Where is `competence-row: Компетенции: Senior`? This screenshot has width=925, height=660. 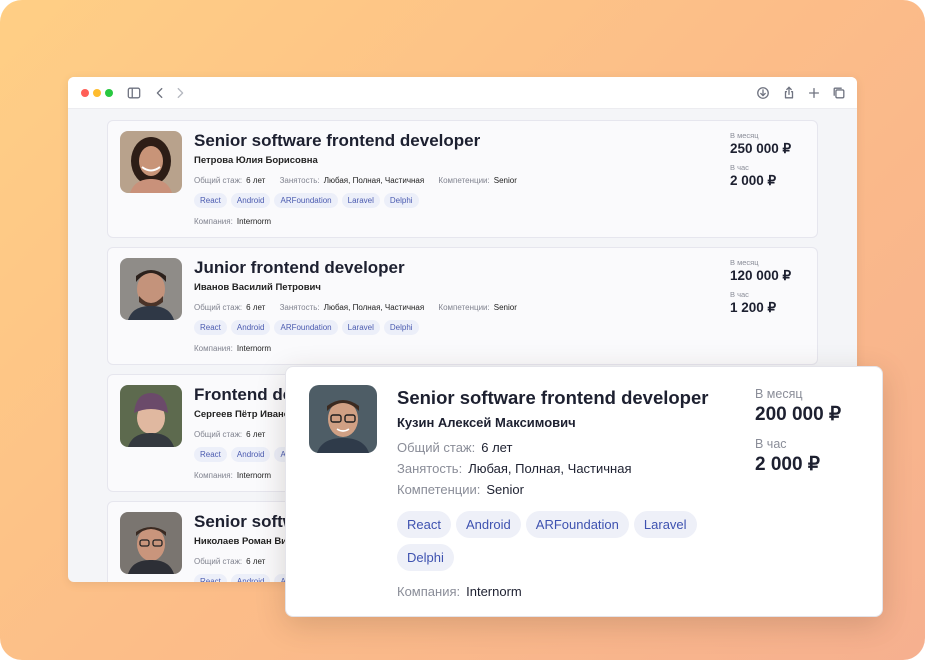 competence-row: Компетенции: Senior is located at coordinates (460, 489).